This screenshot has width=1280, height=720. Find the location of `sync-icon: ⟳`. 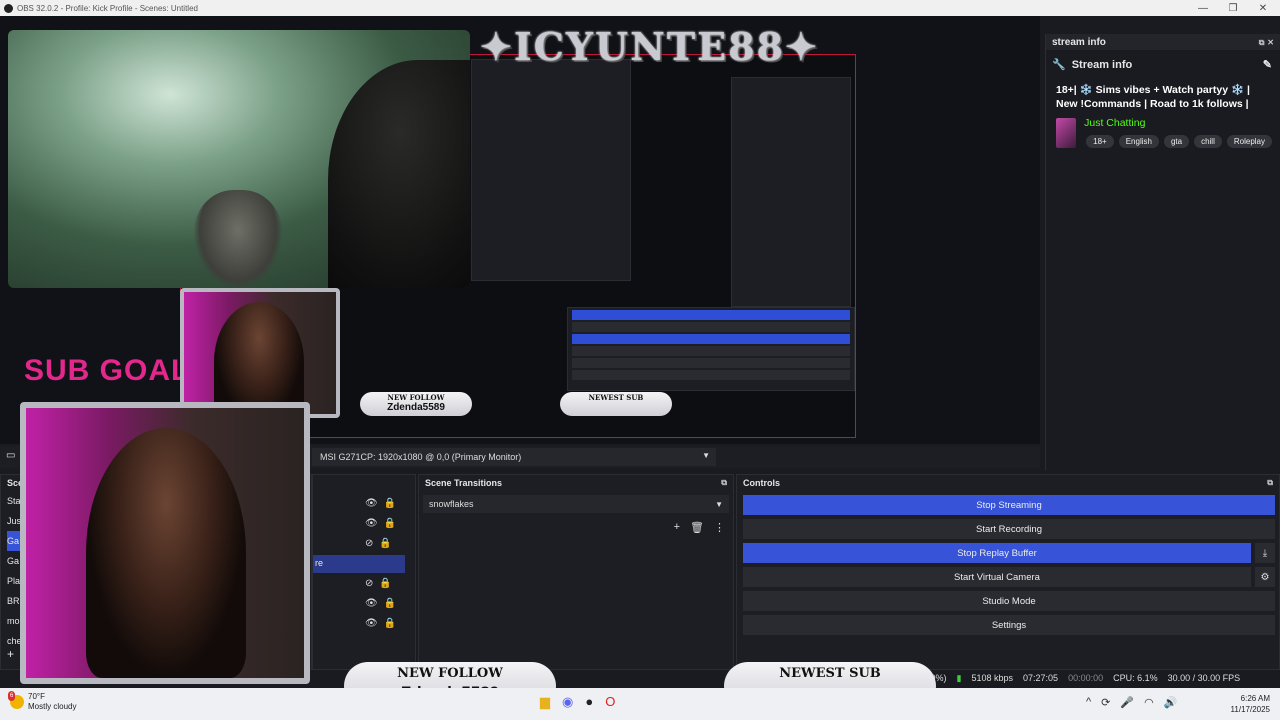

sync-icon: ⟳ is located at coordinates (1105, 702).